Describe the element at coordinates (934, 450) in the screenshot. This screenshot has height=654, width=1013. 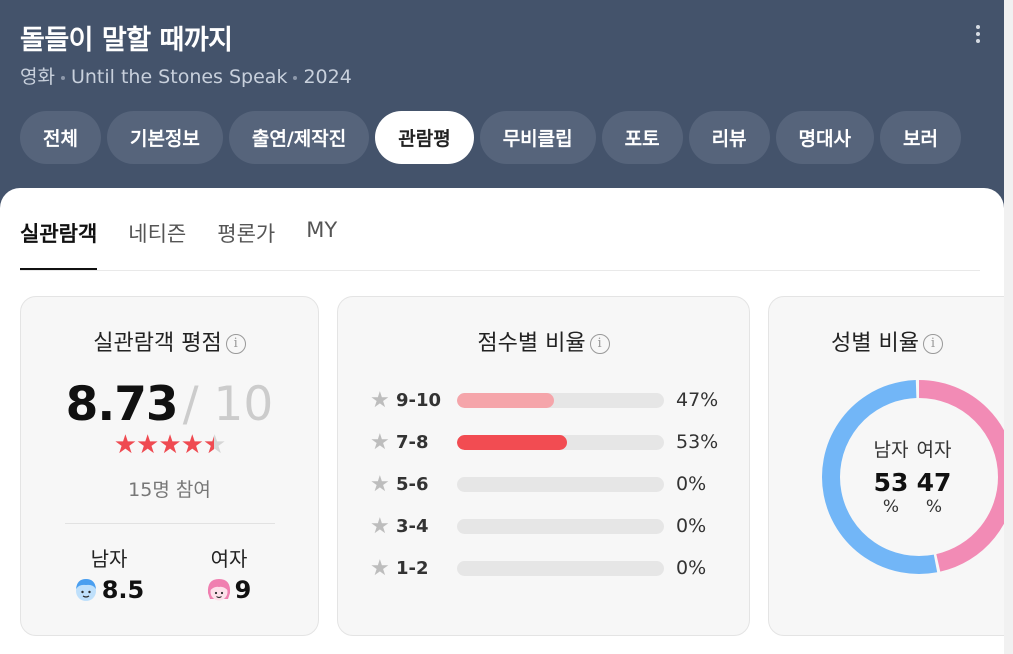
I see `donut-female-label: 여자` at that location.